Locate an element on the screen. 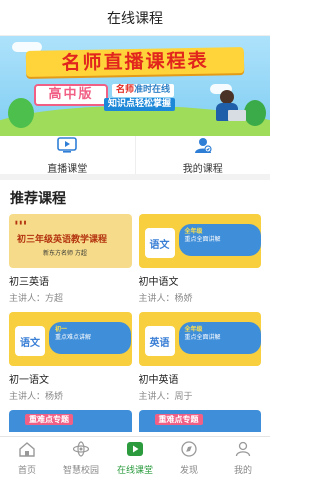 This screenshot has width=320, height=480. my-courses-label: 我的课程 is located at coordinates (202, 169).